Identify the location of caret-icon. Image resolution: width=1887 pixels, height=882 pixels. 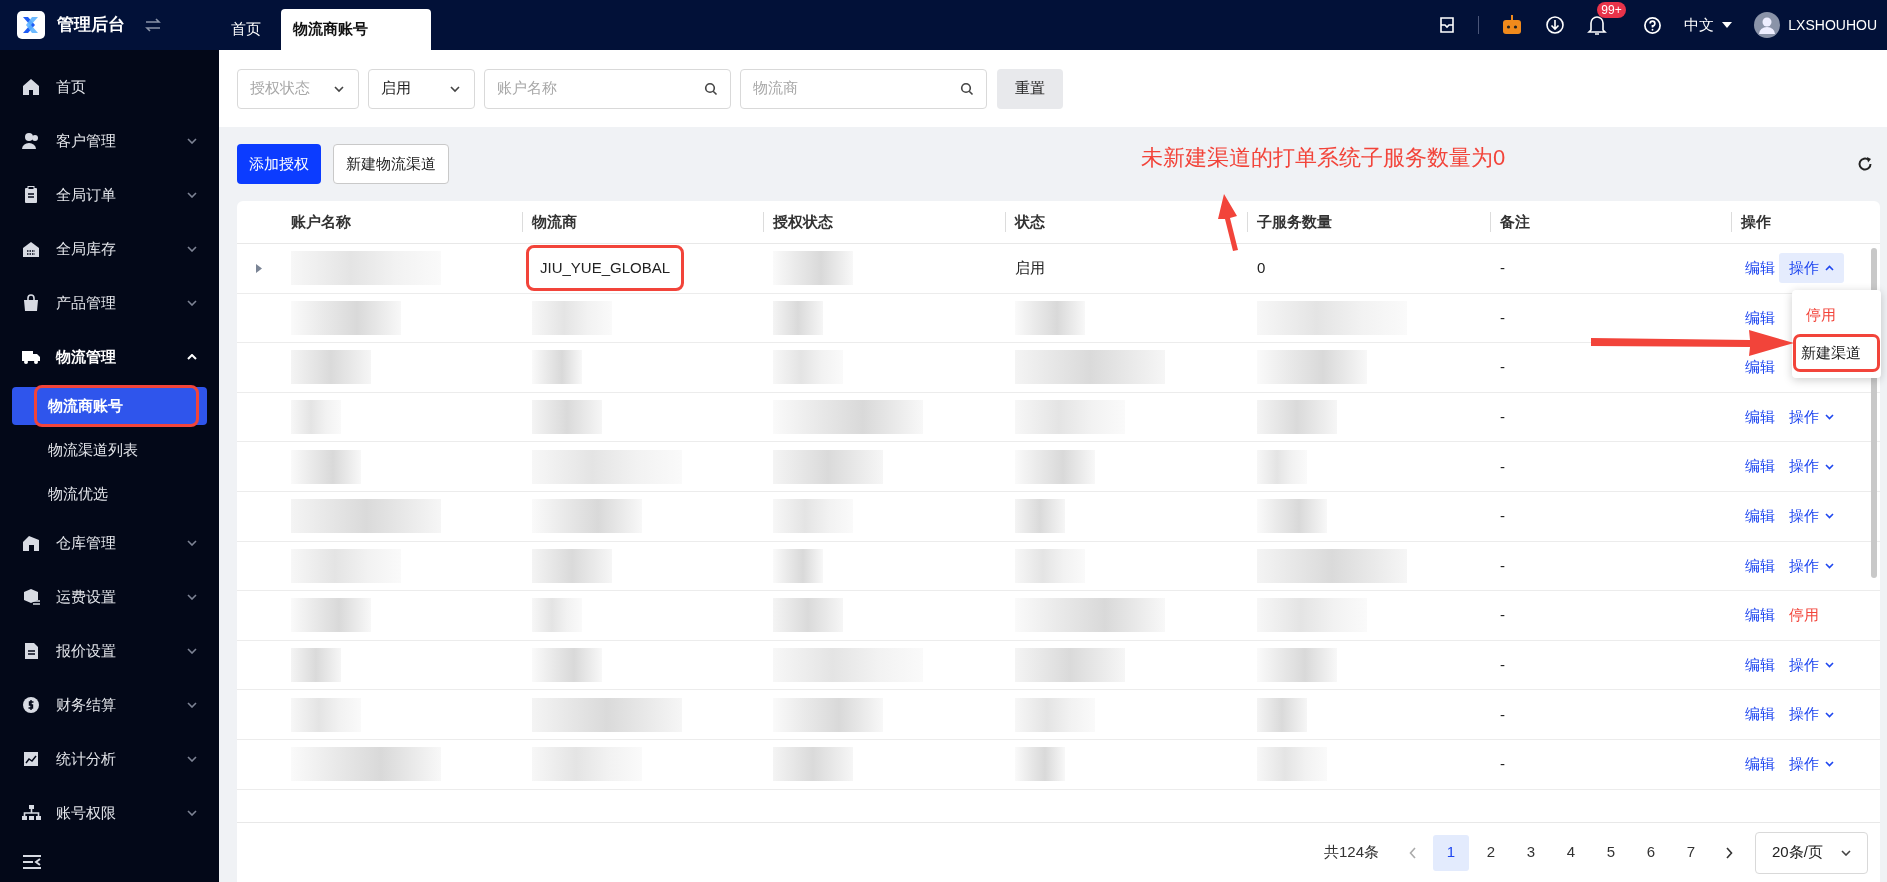
(1727, 25).